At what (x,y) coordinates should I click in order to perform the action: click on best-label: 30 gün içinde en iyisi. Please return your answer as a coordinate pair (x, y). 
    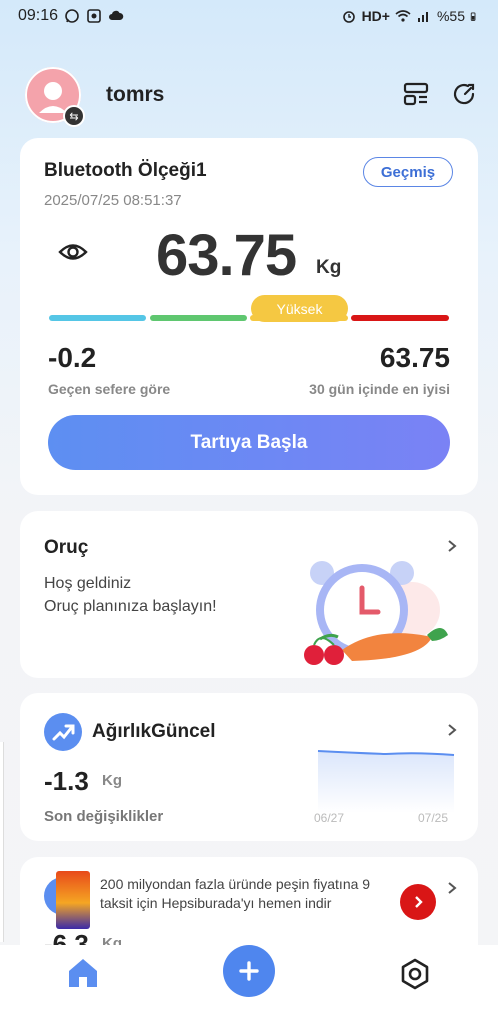
    Looking at the image, I should click on (379, 389).